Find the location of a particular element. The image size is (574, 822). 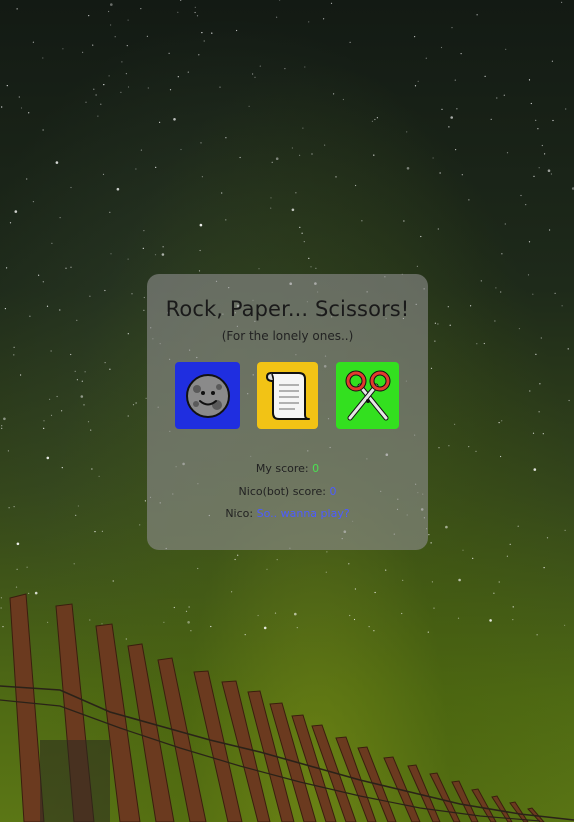

my-score-label: My score: is located at coordinates (282, 468).